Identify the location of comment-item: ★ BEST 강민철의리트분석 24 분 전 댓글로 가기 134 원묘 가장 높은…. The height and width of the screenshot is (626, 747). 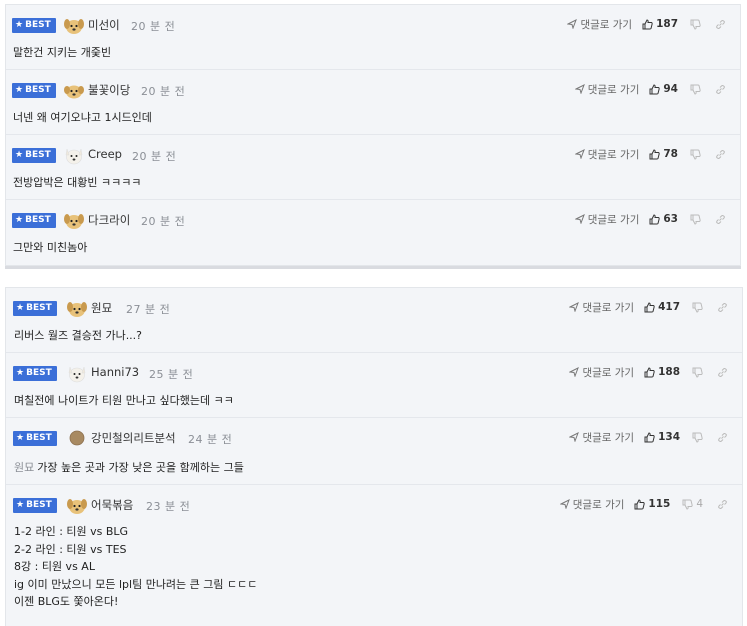
(374, 451).